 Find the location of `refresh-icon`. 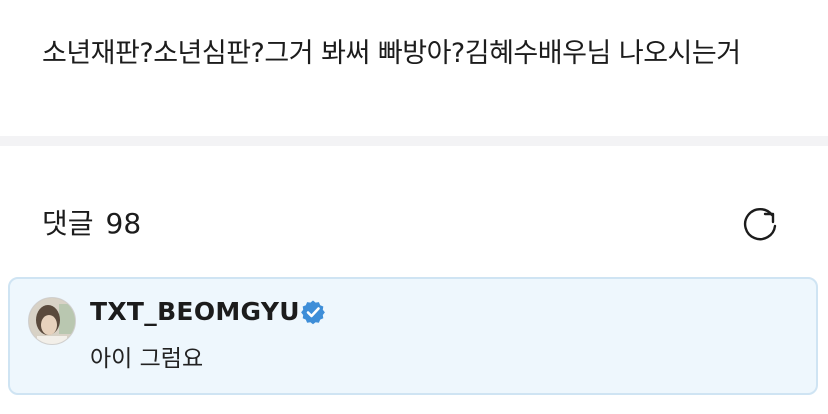

refresh-icon is located at coordinates (760, 224).